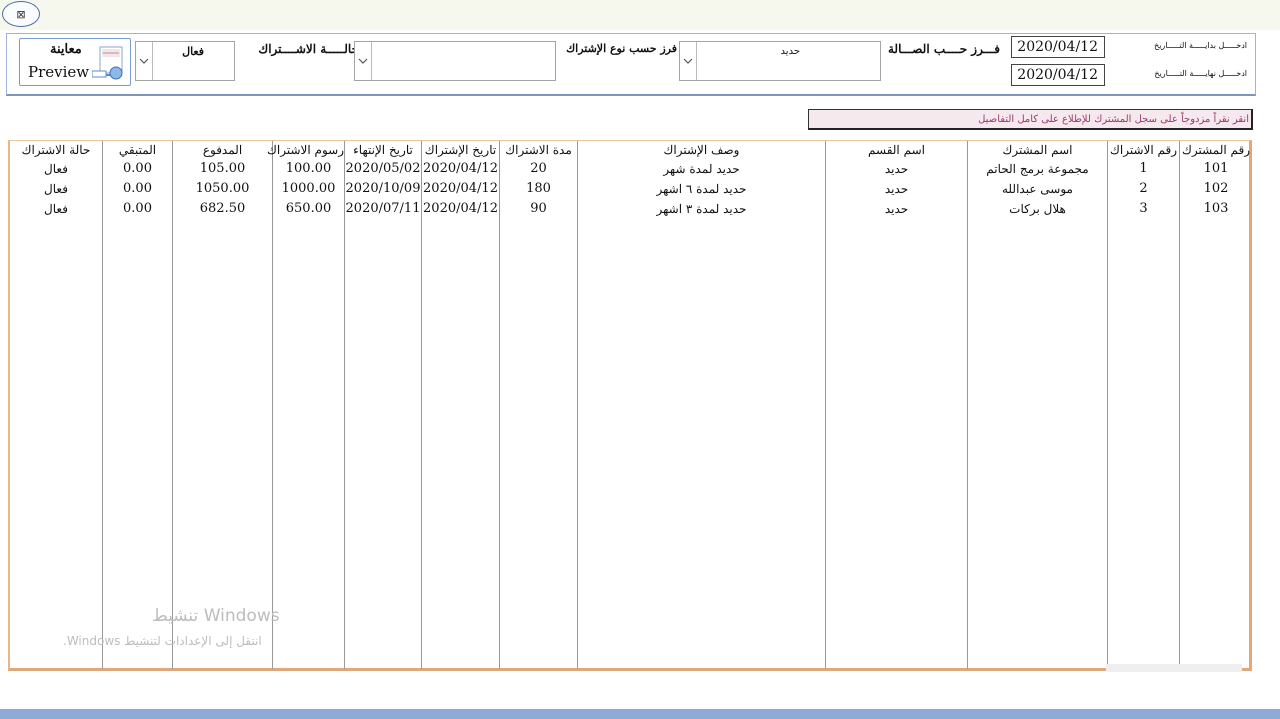 This screenshot has height=719, width=1280. I want to click on cell-paid: 1050.00, so click(222, 188).